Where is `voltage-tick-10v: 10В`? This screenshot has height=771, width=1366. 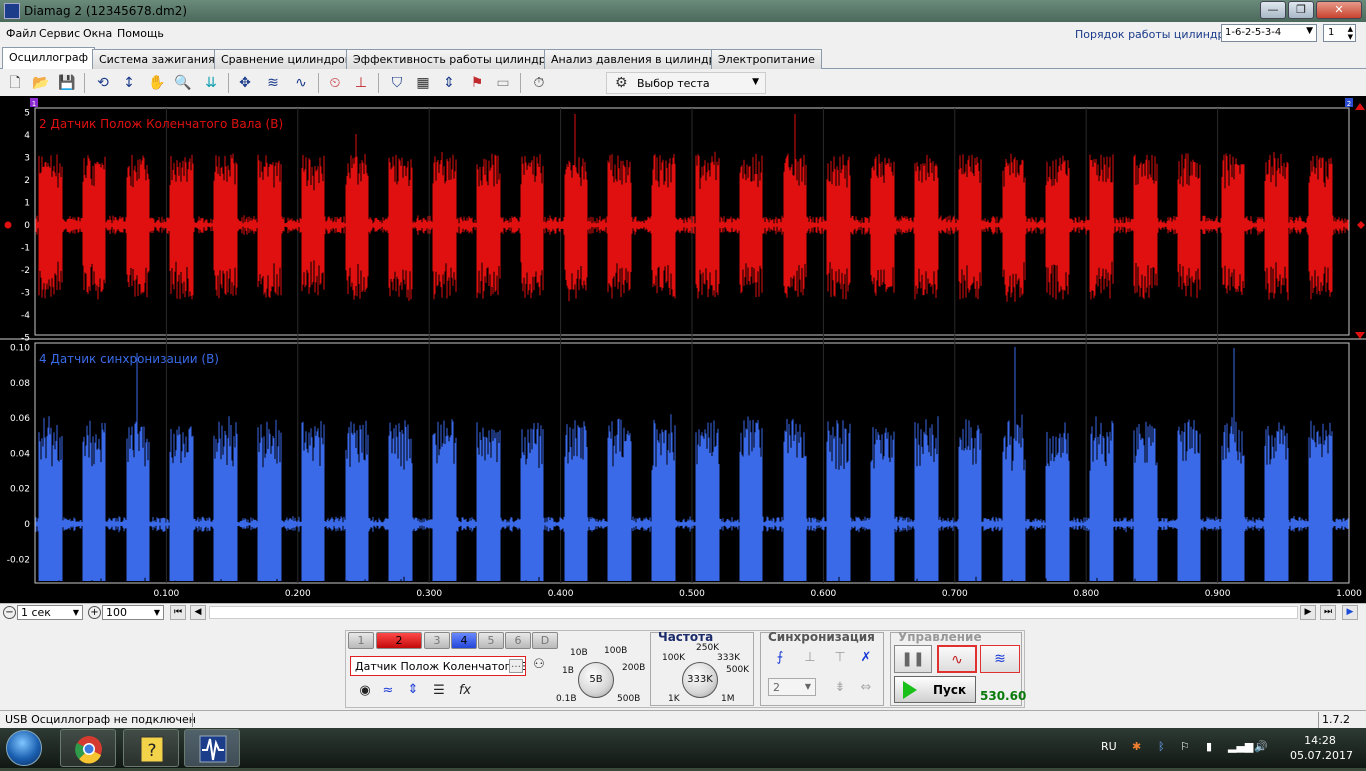
voltage-tick-10v: 10В is located at coordinates (579, 653).